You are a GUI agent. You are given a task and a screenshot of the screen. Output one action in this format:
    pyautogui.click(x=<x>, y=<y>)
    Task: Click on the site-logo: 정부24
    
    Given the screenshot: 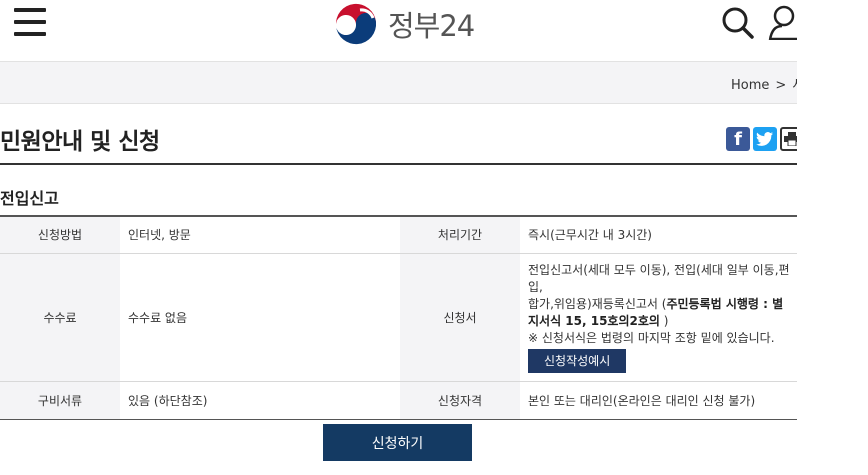 What is the action you would take?
    pyautogui.click(x=402, y=24)
    